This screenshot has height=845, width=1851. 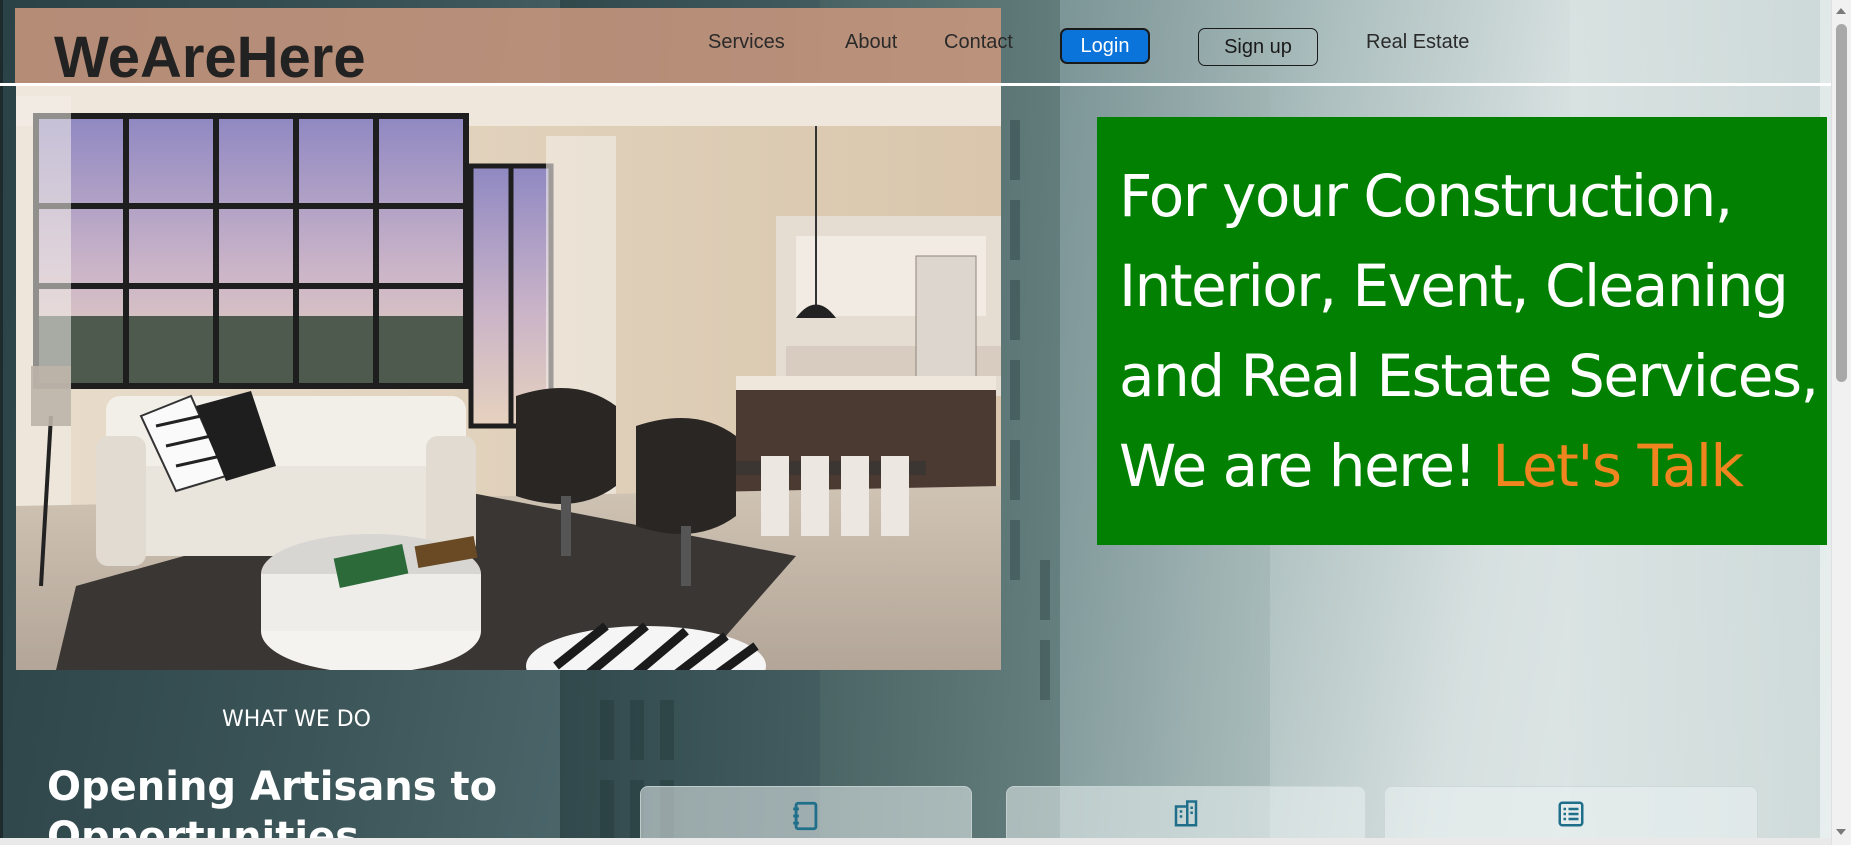 What do you see at coordinates (746, 42) in the screenshot?
I see `nav-link-services: Services` at bounding box center [746, 42].